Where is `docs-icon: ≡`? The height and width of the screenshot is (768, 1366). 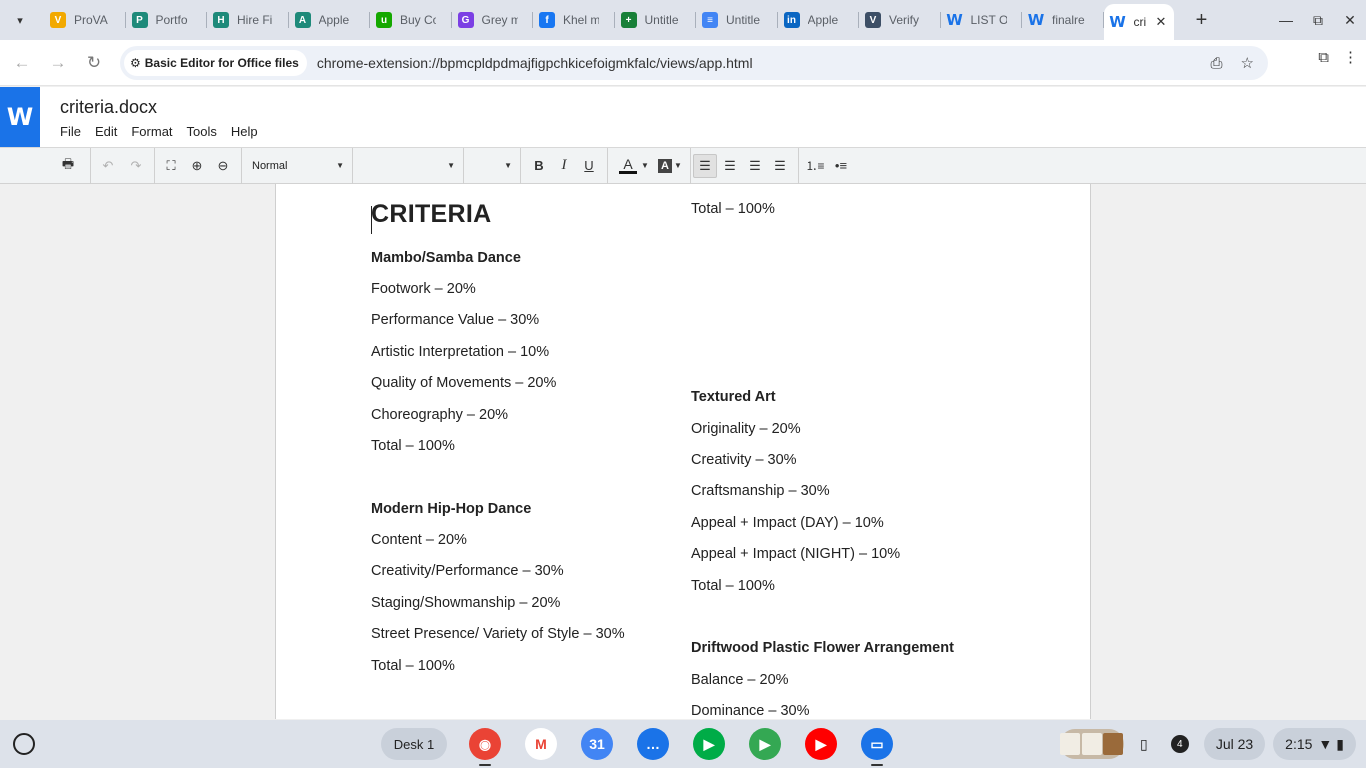 docs-icon: ≡ is located at coordinates (710, 20).